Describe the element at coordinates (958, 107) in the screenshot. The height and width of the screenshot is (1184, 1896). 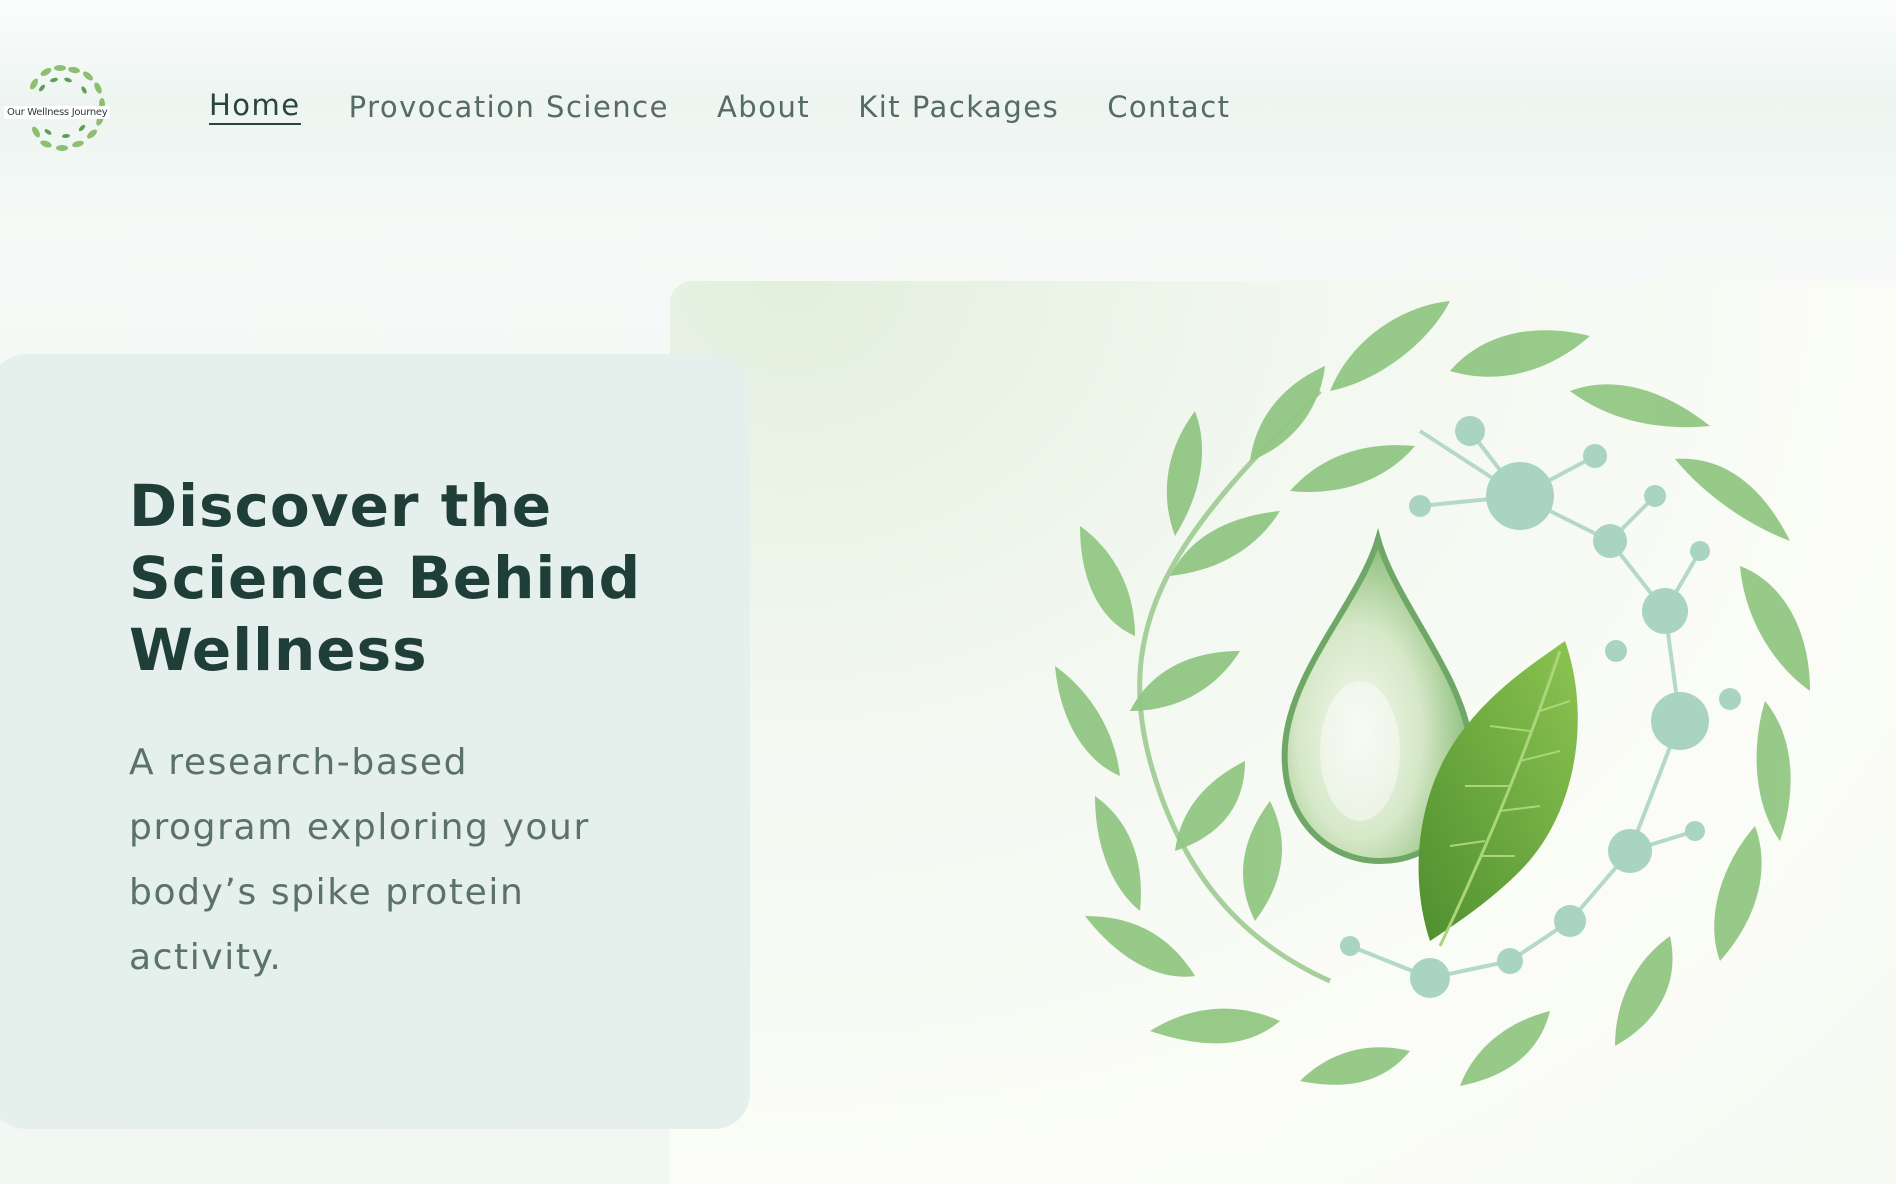
I see `nav-item-kit-packages: Kit Packages` at that location.